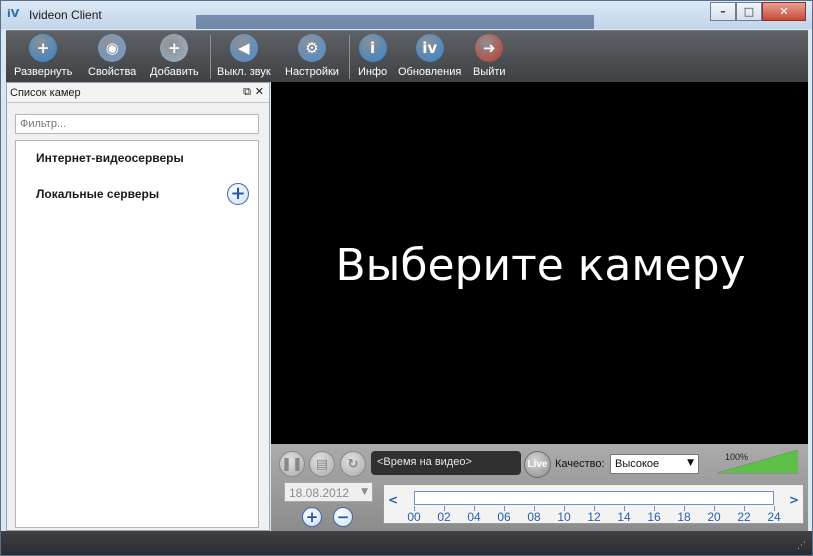 The image size is (813, 556). Describe the element at coordinates (446, 463) in the screenshot. I see `video-time-display: <Время на видео>` at that location.